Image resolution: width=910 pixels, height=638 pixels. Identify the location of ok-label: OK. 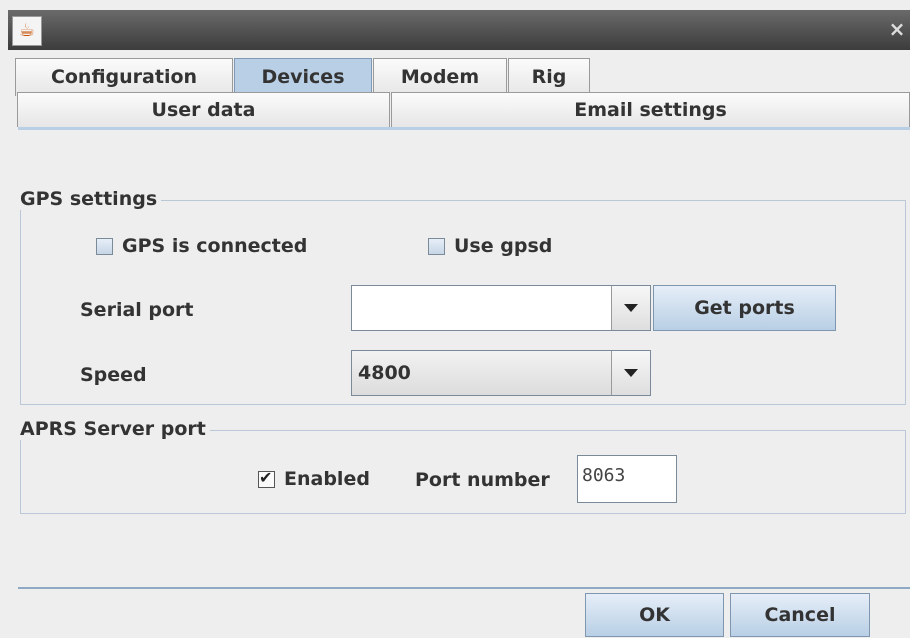
(654, 615).